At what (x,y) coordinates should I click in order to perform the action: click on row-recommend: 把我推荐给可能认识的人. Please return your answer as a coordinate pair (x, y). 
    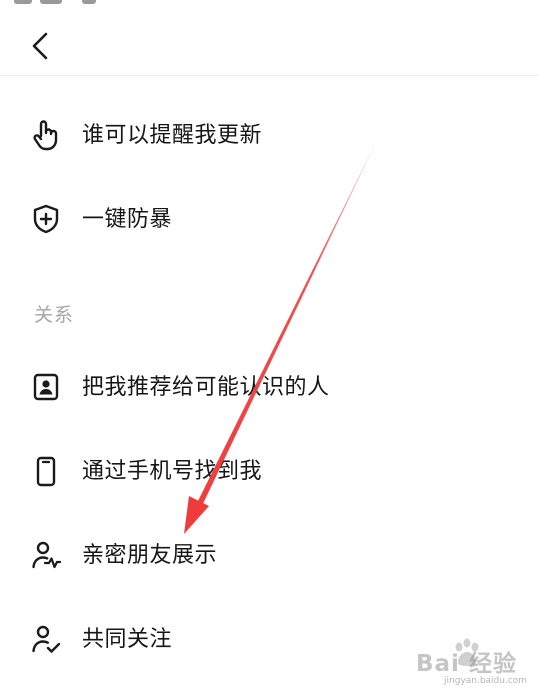
    Looking at the image, I should click on (269, 388).